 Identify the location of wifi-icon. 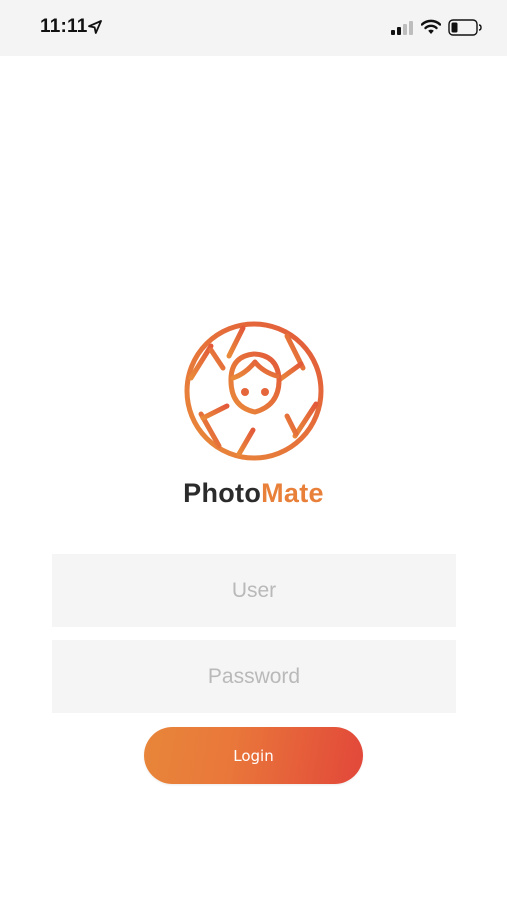
(431, 26).